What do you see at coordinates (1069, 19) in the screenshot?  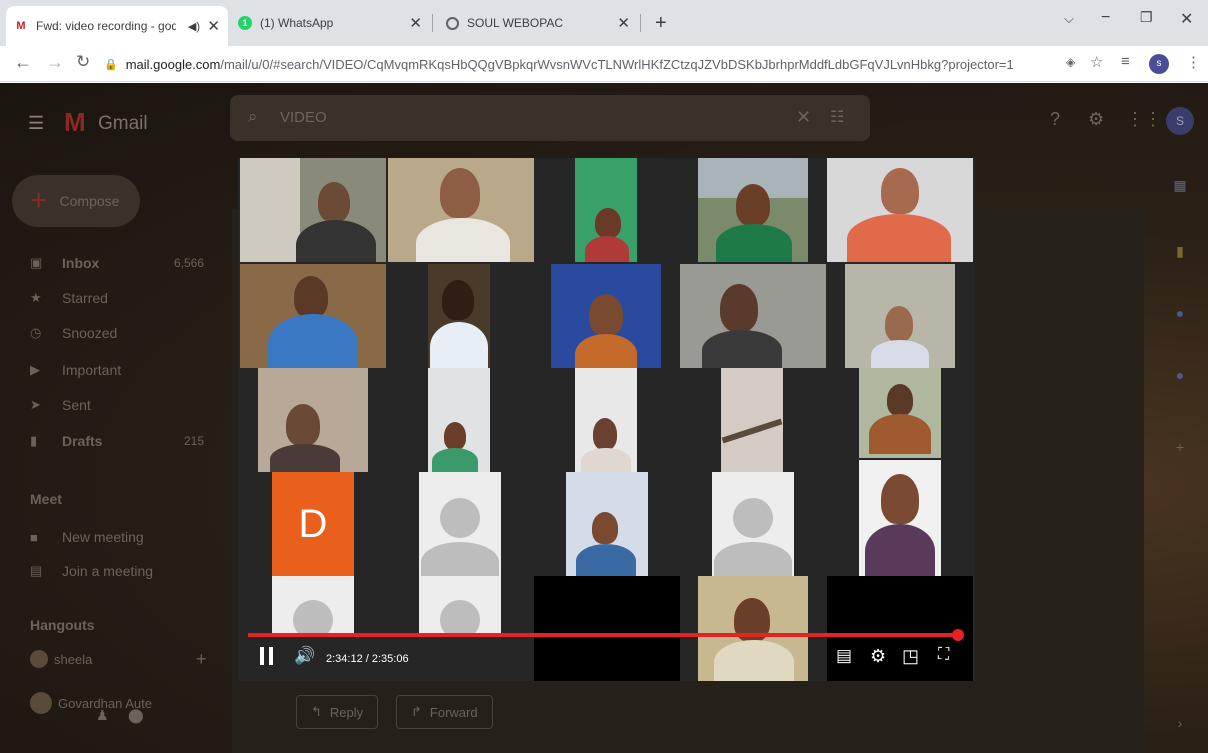 I see `tab-search-icon: ⌵` at bounding box center [1069, 19].